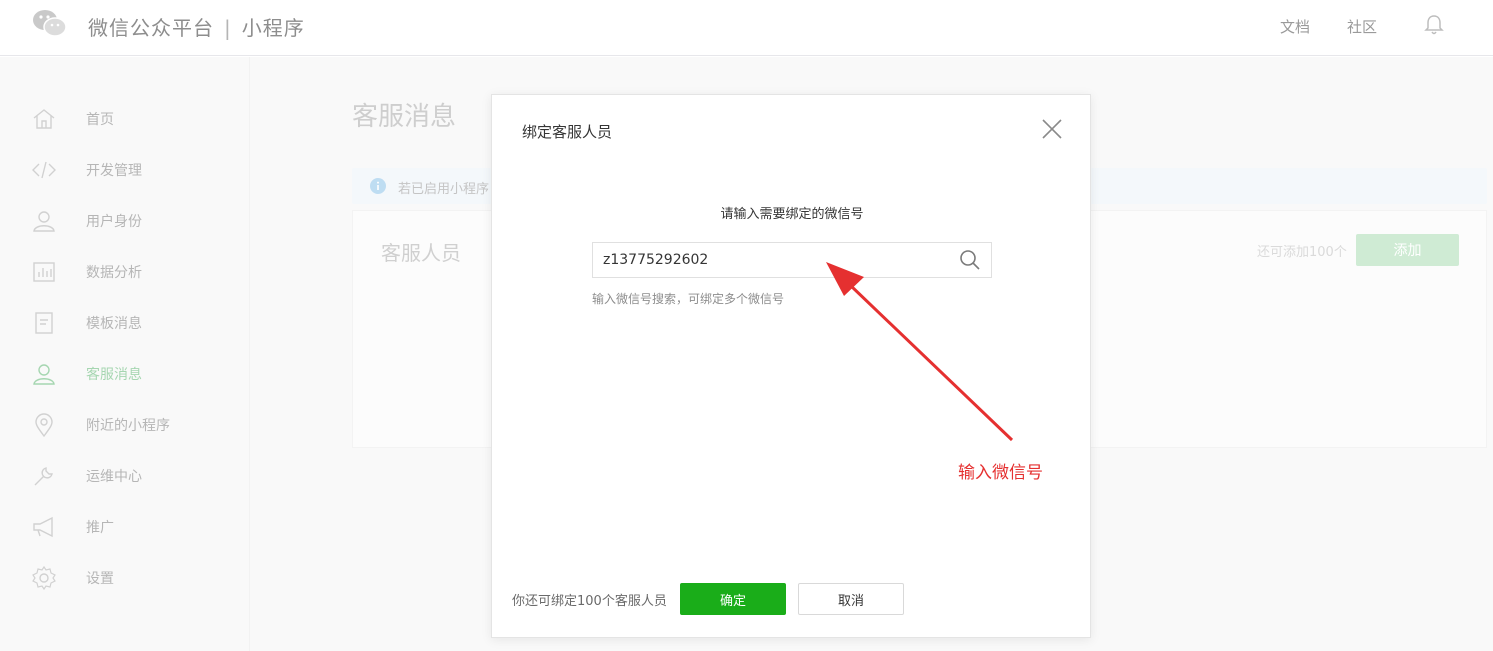 Image resolution: width=1493 pixels, height=651 pixels. Describe the element at coordinates (273, 28) in the screenshot. I see `section-name: 小程序` at that location.